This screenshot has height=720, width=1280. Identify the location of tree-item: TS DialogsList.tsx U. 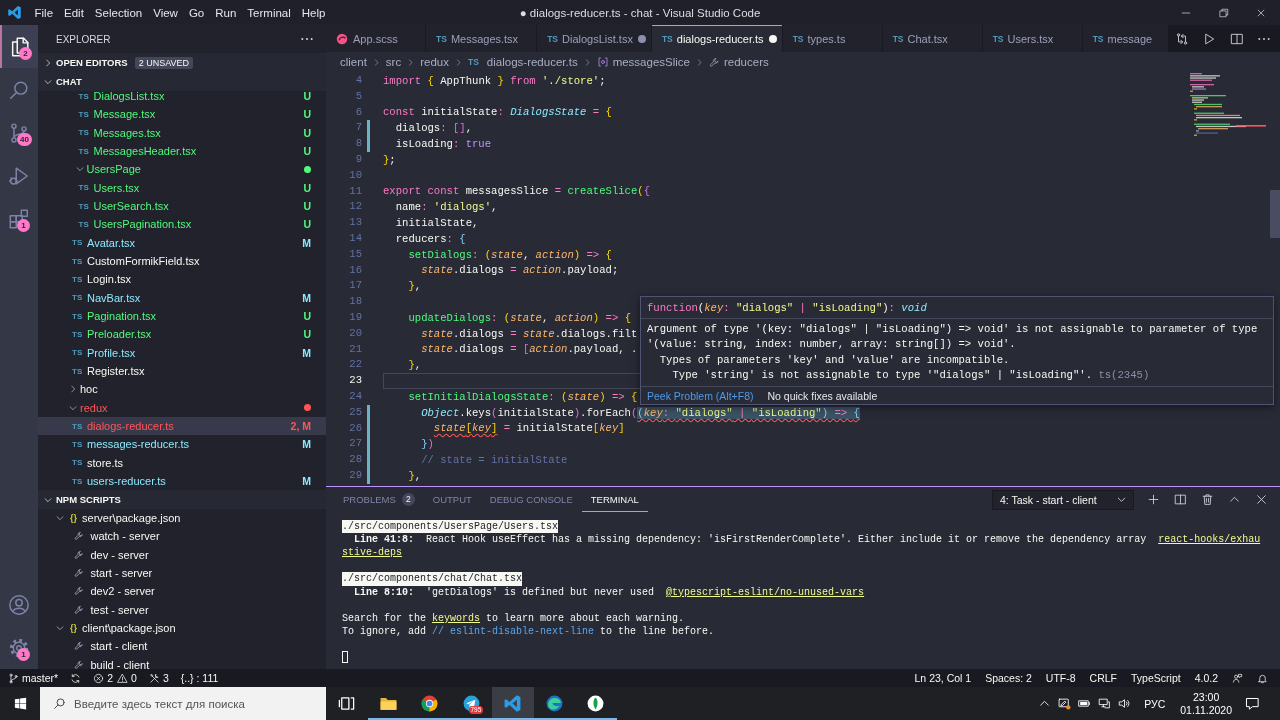
(182, 98).